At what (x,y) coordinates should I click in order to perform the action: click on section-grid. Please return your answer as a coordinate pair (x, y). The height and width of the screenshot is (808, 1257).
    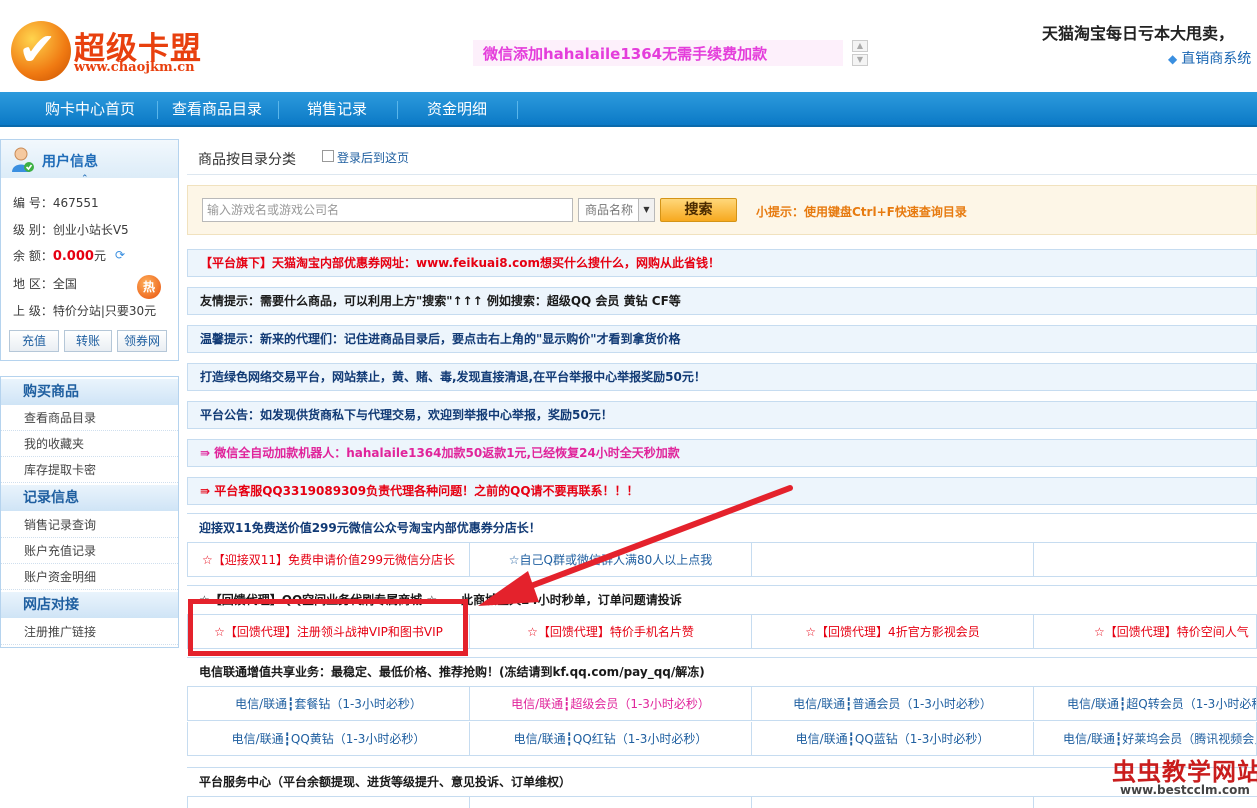
    Looking at the image, I should click on (722, 802).